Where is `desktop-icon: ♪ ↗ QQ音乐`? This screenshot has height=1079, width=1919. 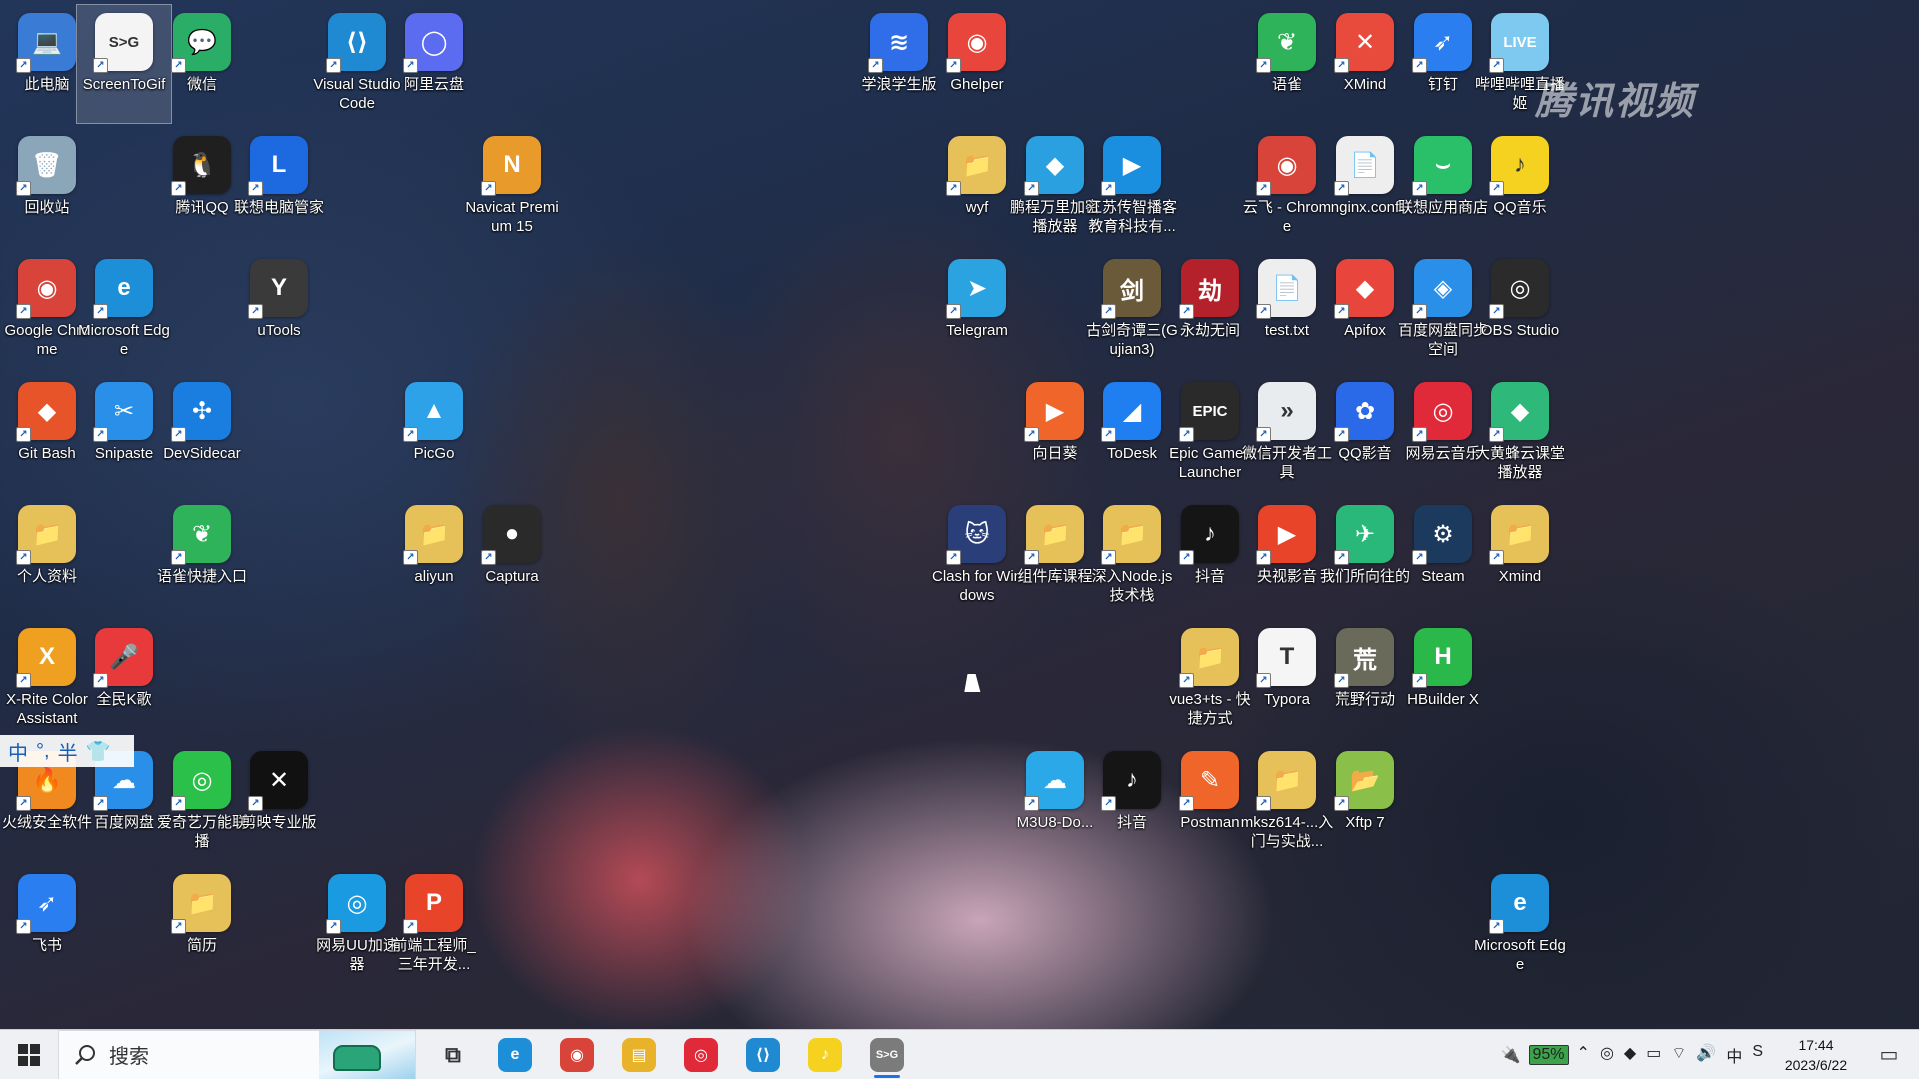
desktop-icon: ♪ ↗ QQ音乐 is located at coordinates (1520, 187).